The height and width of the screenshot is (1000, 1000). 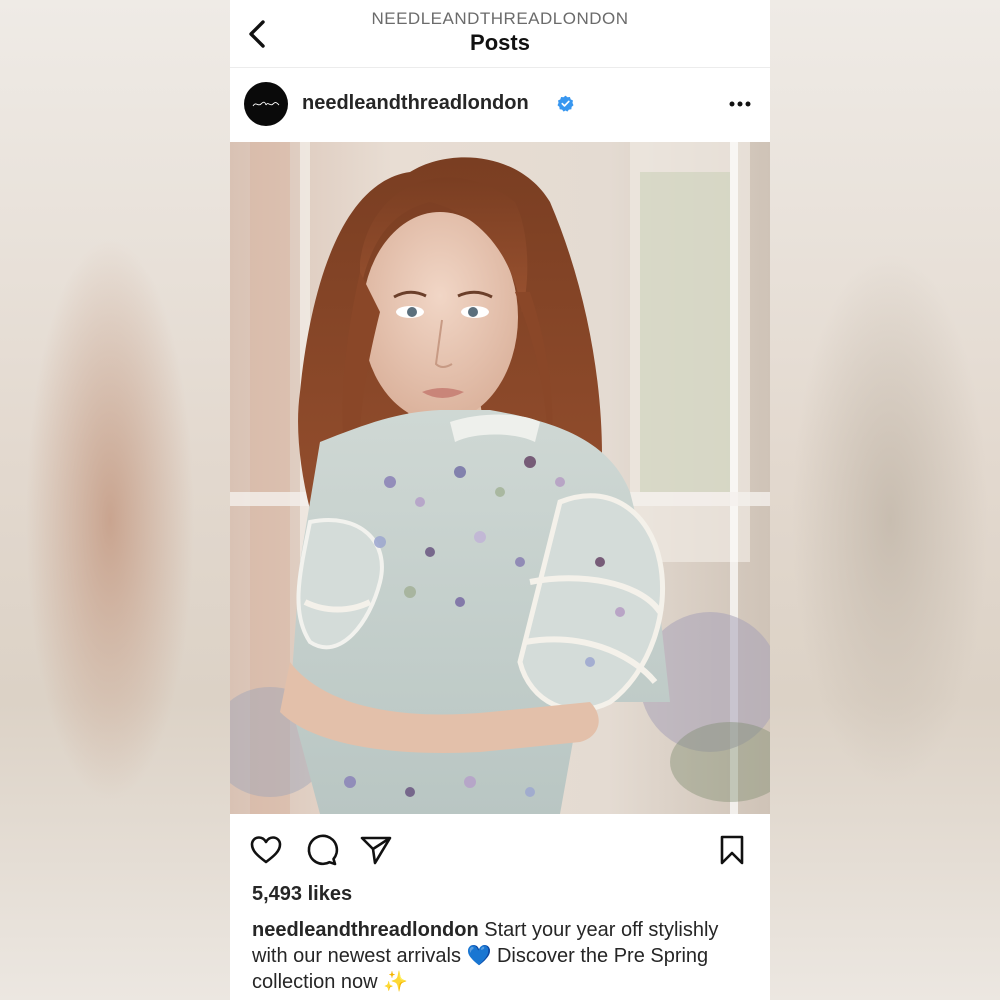 I want to click on caption-username: needleandthreadlondon, so click(x=365, y=930).